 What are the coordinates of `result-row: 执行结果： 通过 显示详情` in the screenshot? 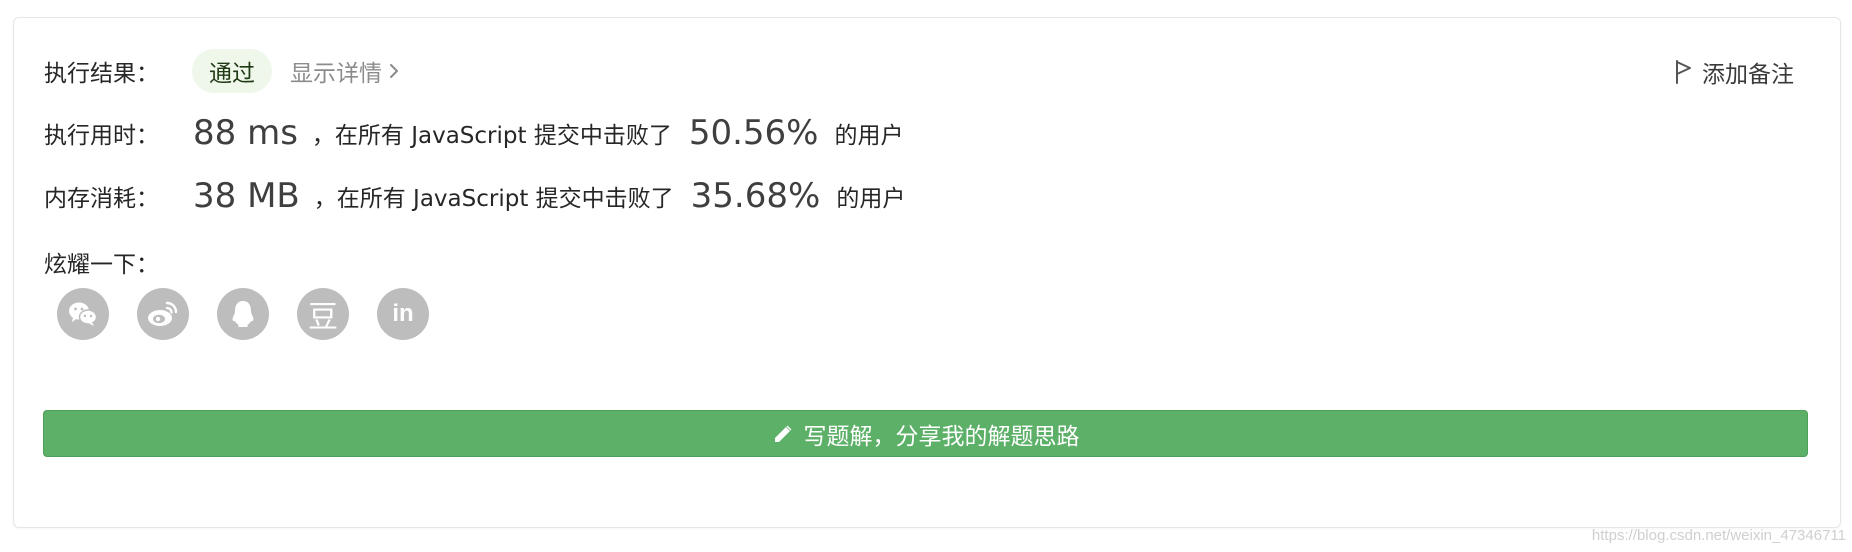 It's located at (221, 71).